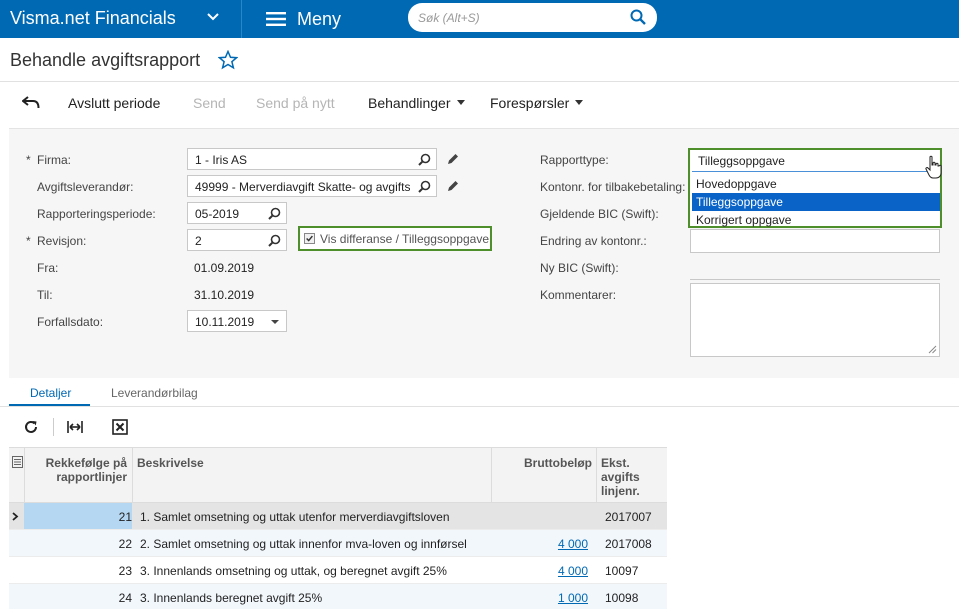 The height and width of the screenshot is (609, 959). What do you see at coordinates (815, 241) in the screenshot?
I see `change-account-field` at bounding box center [815, 241].